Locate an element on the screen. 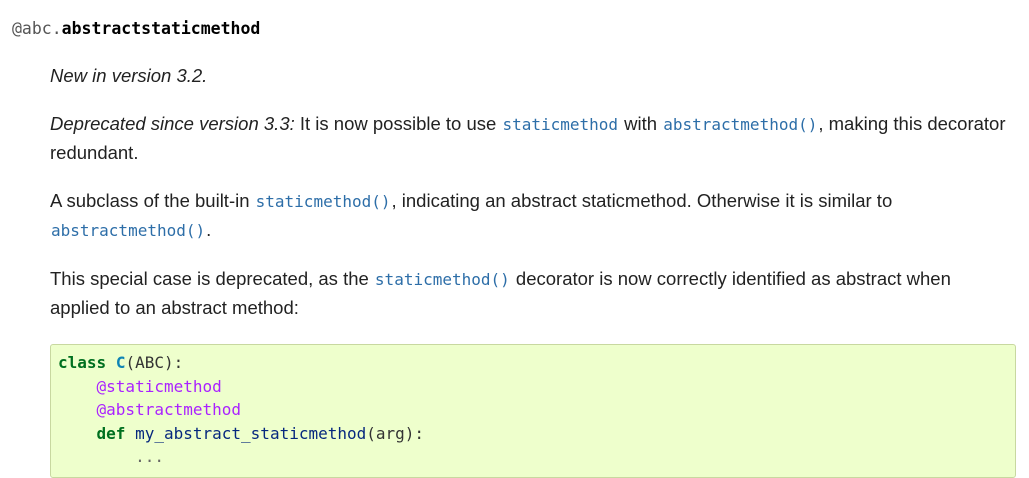 The width and height of the screenshot is (1029, 478). builtin-staticmethod-link: staticmethod() is located at coordinates (323, 200).